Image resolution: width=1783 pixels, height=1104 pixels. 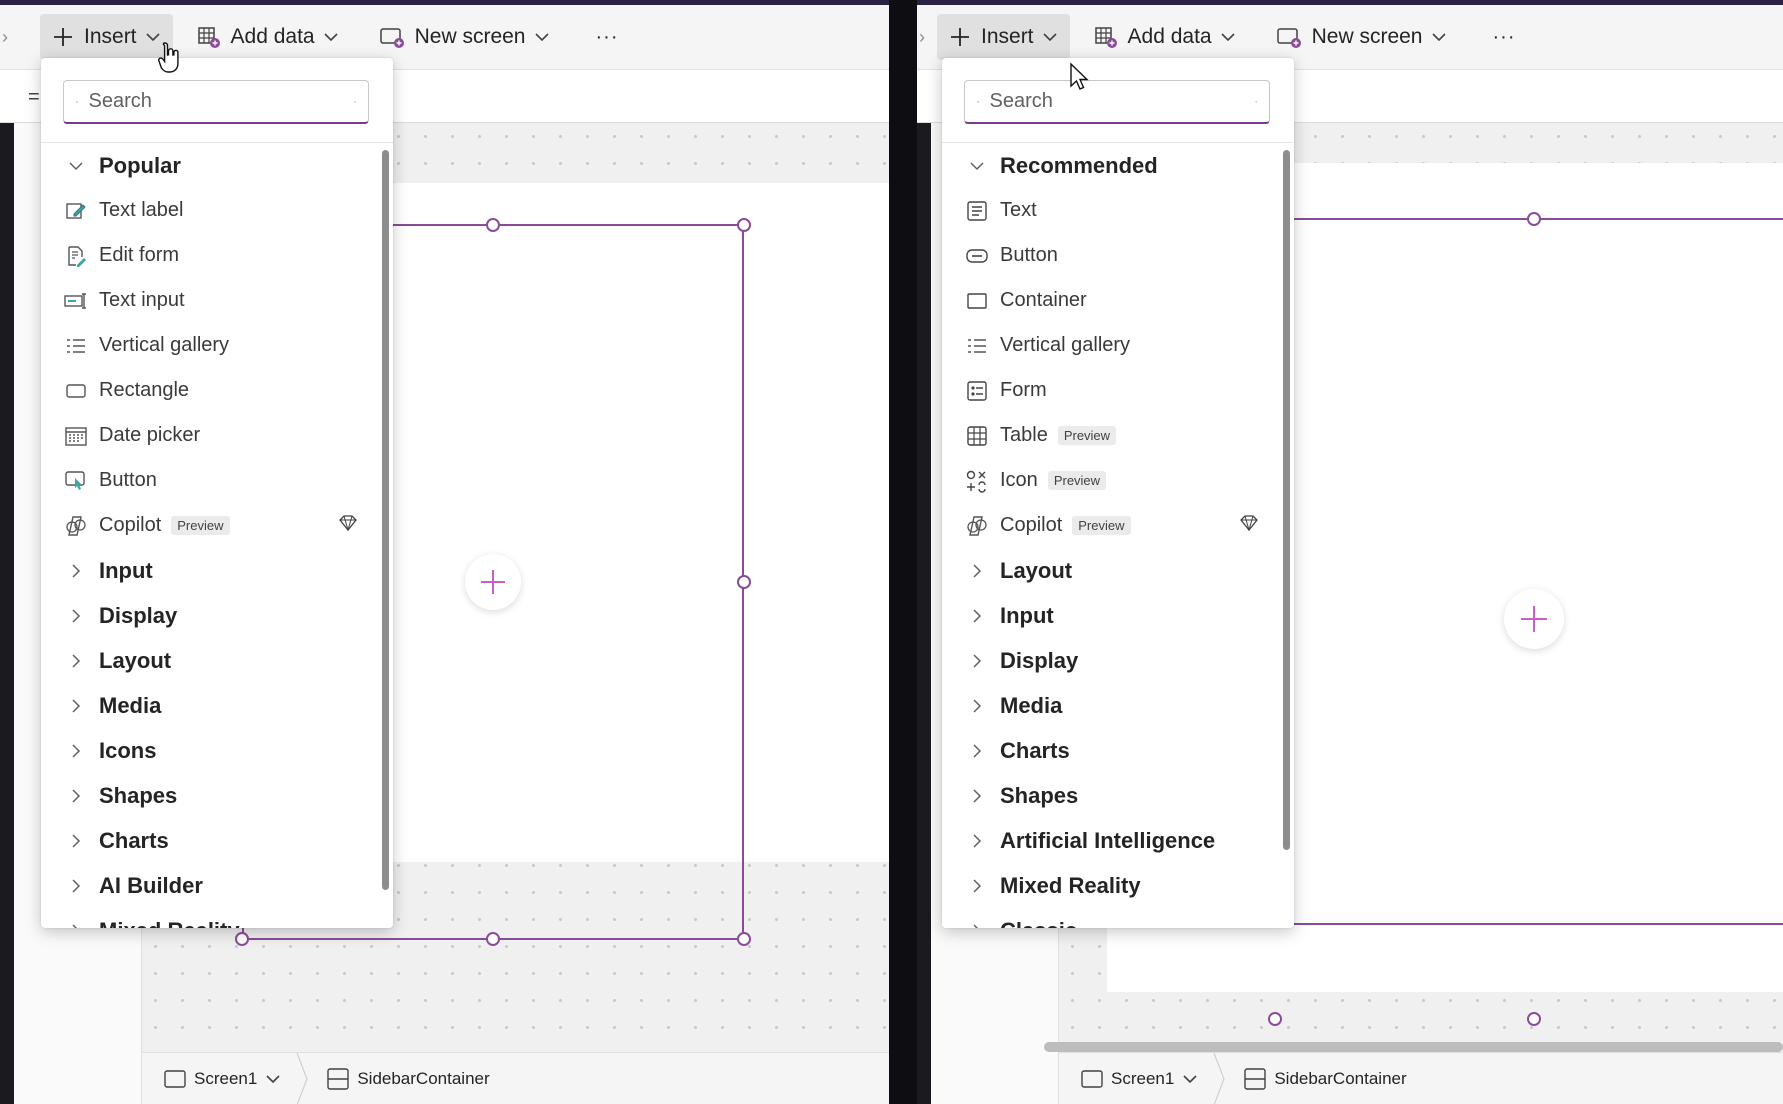 I want to click on category-label: Charts, so click(x=134, y=840).